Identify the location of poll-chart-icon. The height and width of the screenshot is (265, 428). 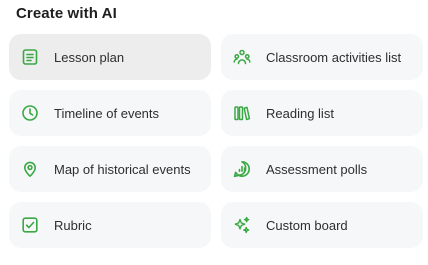
(242, 169).